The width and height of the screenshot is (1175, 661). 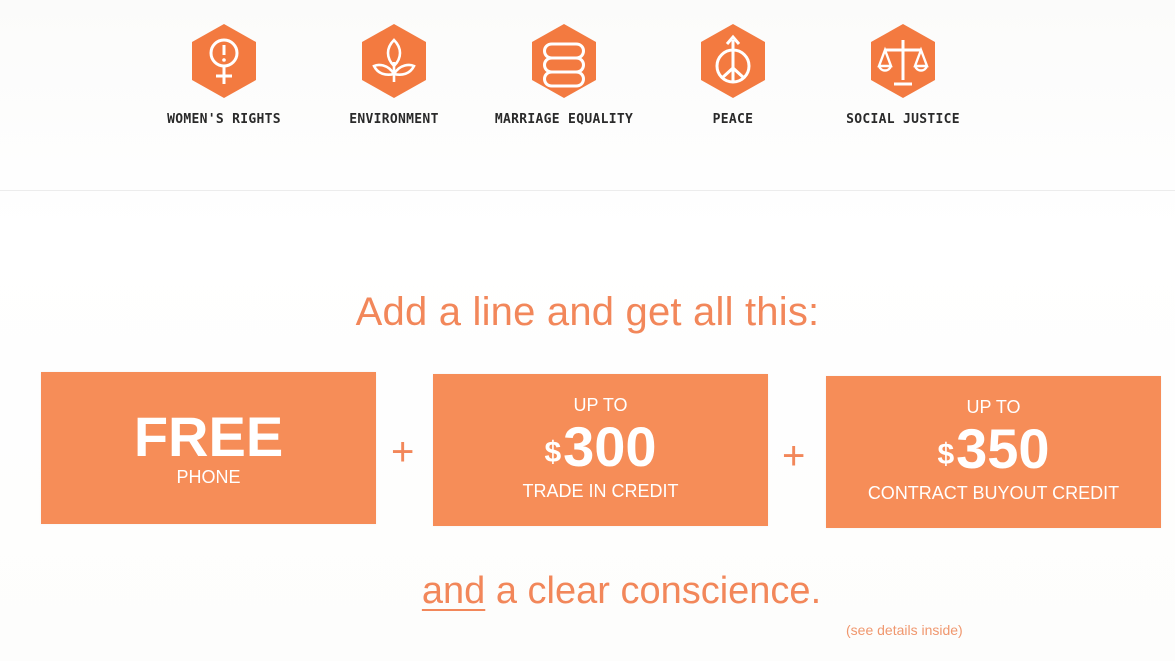 What do you see at coordinates (208, 436) in the screenshot?
I see `offer-main: FREE` at bounding box center [208, 436].